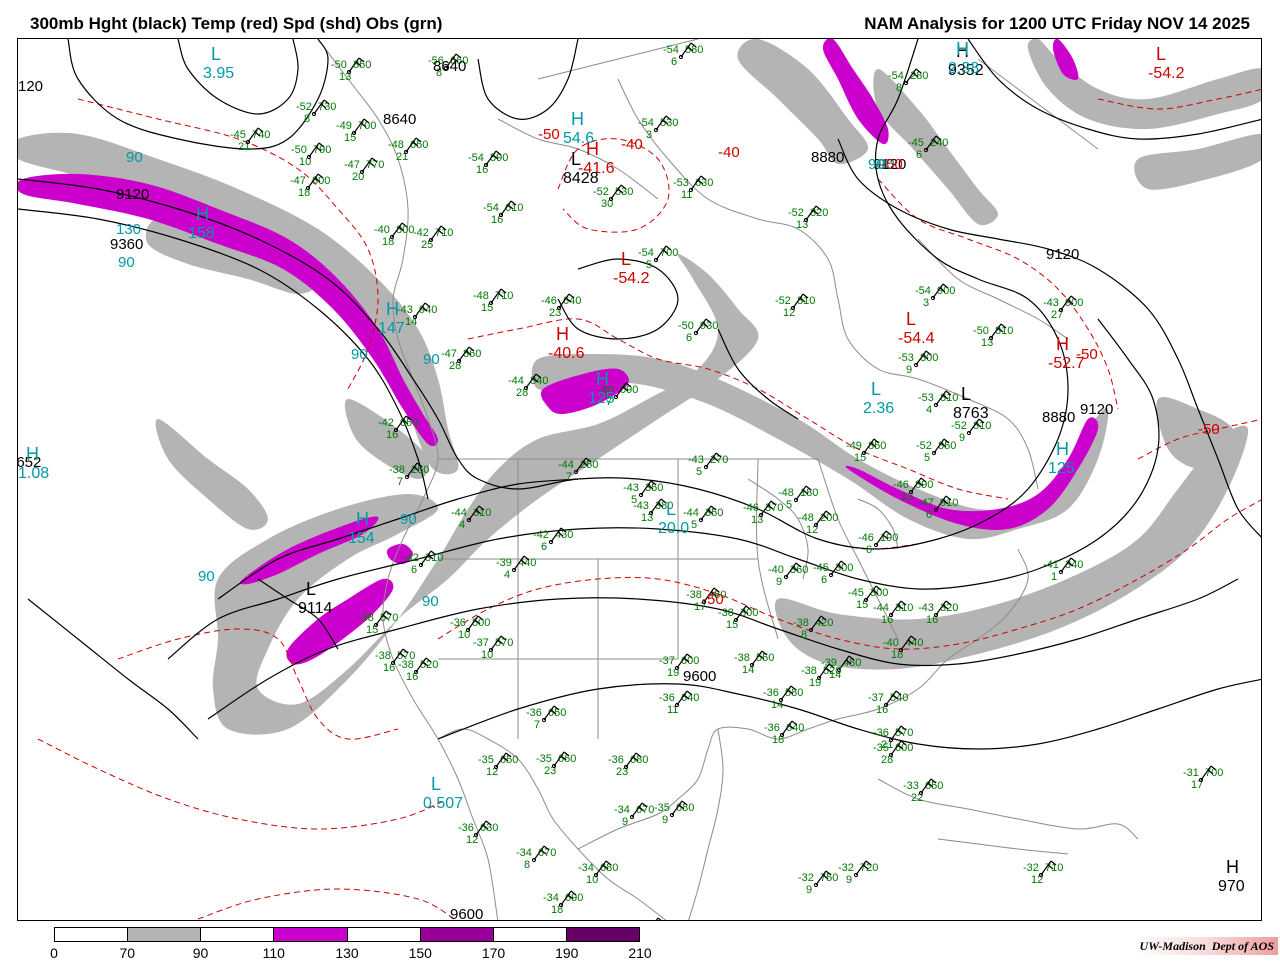 The image size is (1280, 961). What do you see at coordinates (361, 538) in the screenshot?
I see `center-value: 154` at bounding box center [361, 538].